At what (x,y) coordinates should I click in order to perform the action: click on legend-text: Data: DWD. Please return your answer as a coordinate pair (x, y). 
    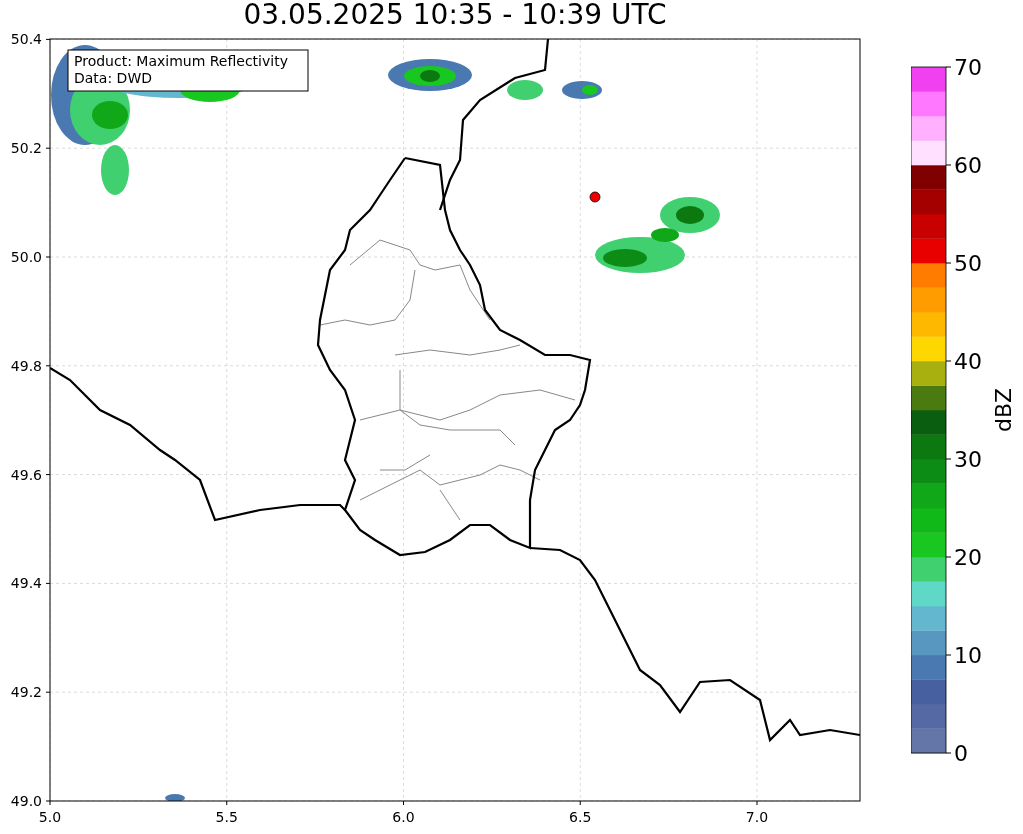
    Looking at the image, I should click on (113, 78).